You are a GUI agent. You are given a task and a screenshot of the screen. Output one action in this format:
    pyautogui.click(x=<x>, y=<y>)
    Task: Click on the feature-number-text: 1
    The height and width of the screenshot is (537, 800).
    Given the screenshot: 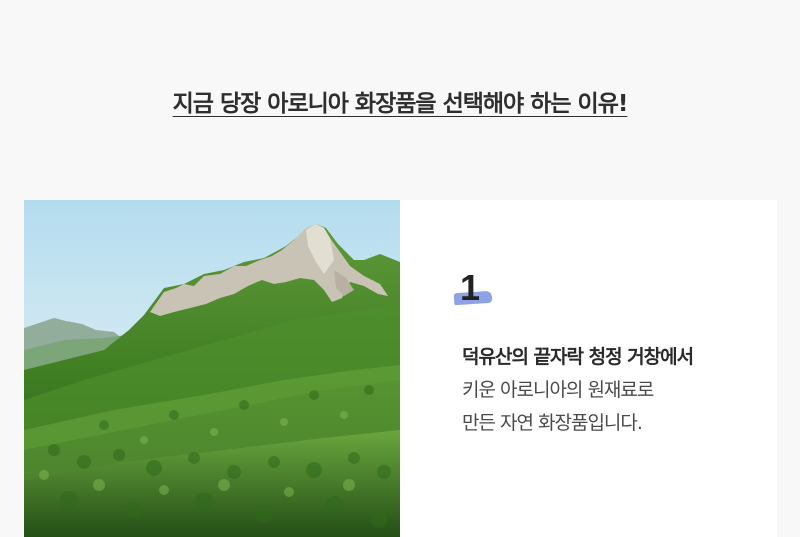 What is the action you would take?
    pyautogui.click(x=470, y=287)
    